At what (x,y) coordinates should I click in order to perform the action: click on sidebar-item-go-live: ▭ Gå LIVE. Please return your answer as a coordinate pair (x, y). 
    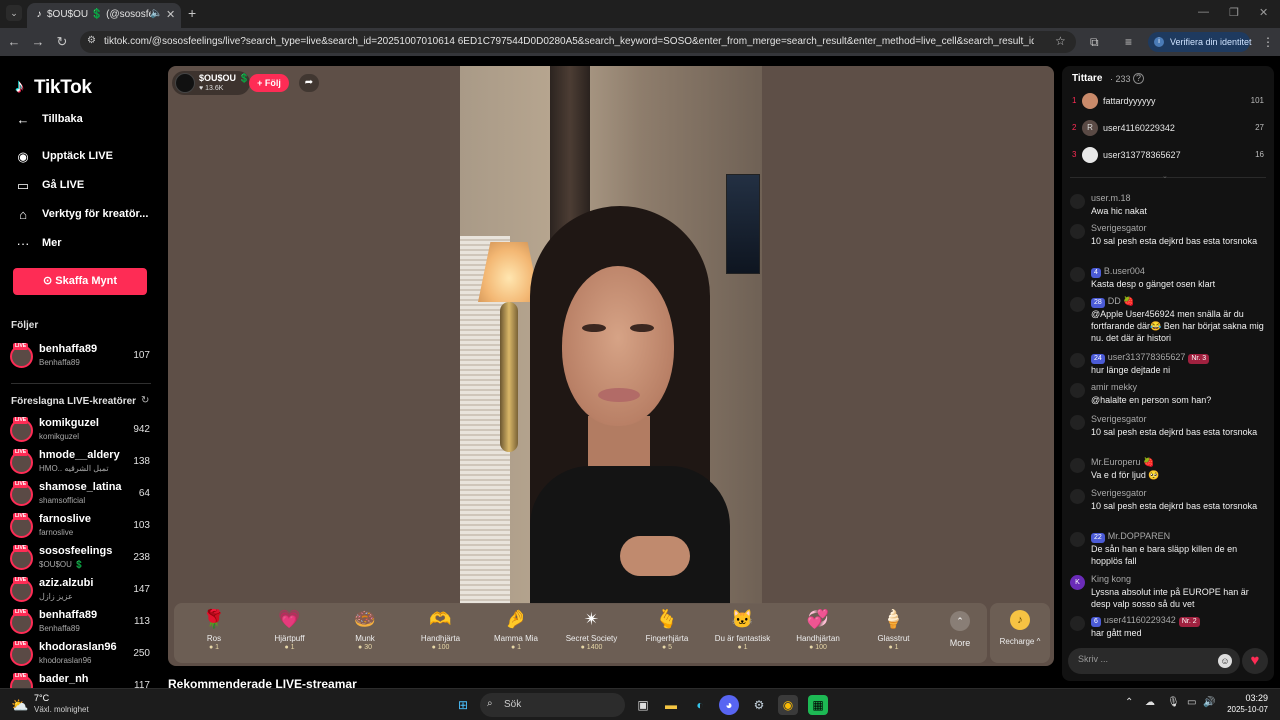
    Looking at the image, I should click on (86, 186).